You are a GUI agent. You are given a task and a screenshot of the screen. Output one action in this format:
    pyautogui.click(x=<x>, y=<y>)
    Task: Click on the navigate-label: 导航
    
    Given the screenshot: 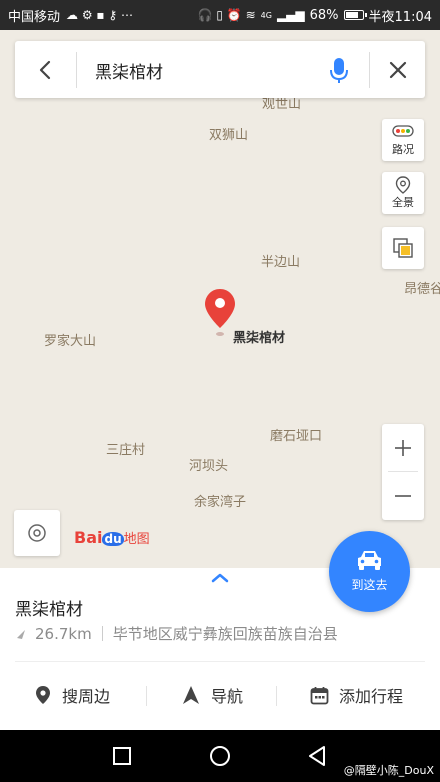 What is the action you would take?
    pyautogui.click(x=227, y=696)
    